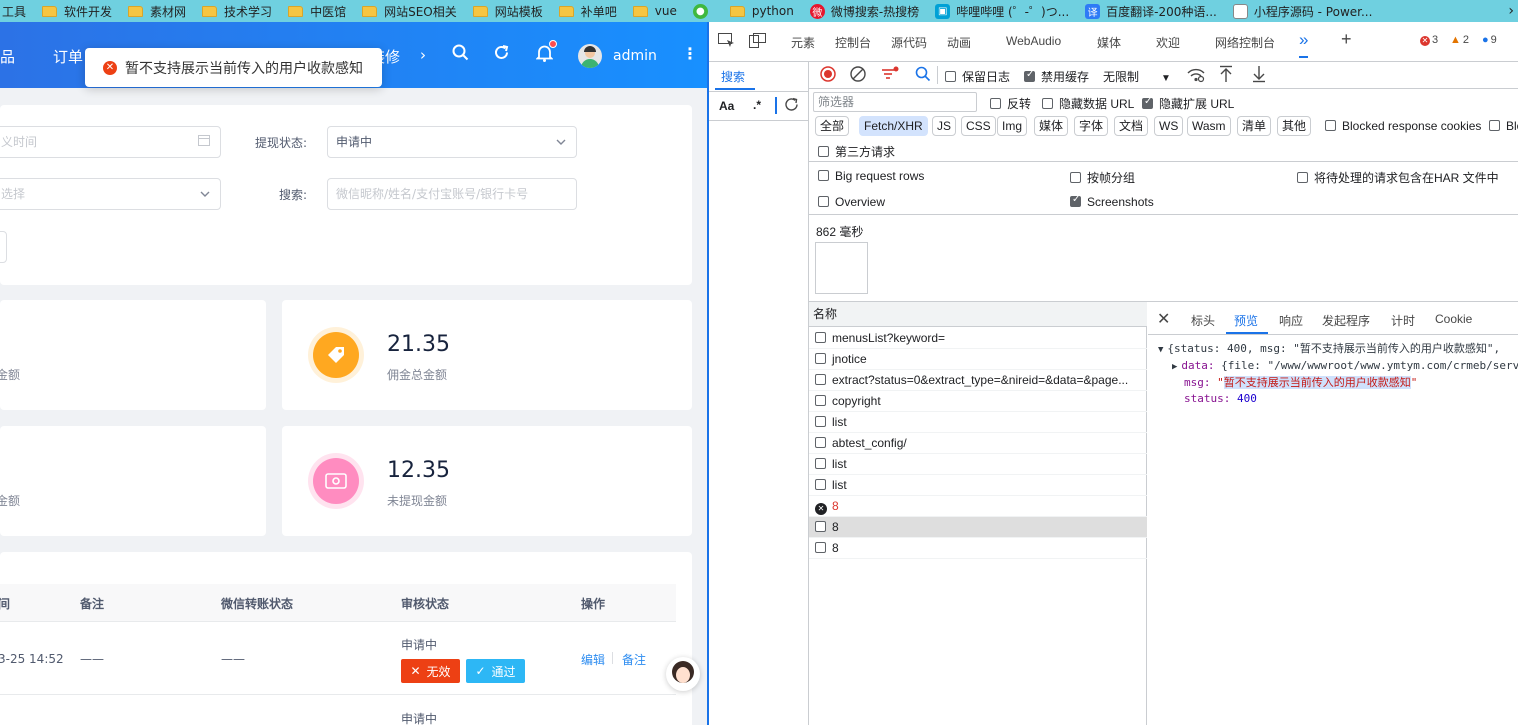  Describe the element at coordinates (634, 659) in the screenshot. I see `note-link: 备注` at that location.